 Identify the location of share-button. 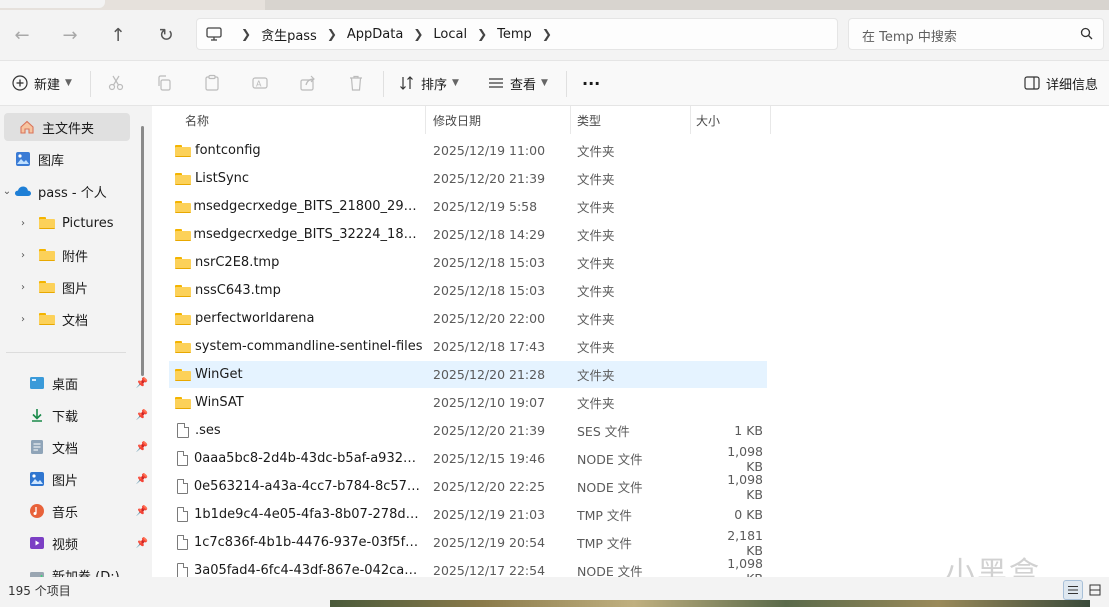
(308, 83).